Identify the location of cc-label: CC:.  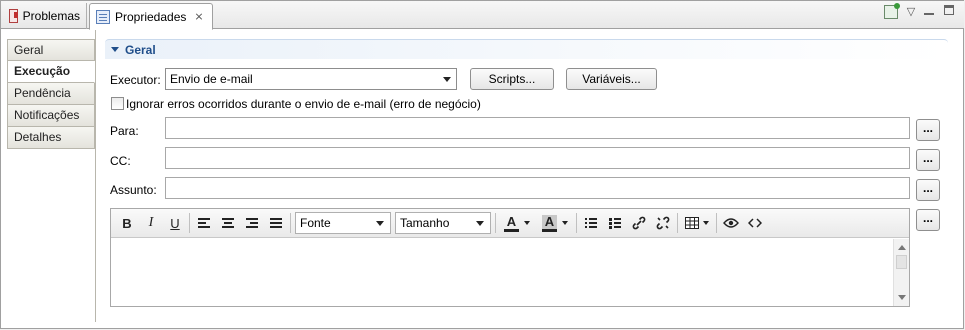
(120, 161).